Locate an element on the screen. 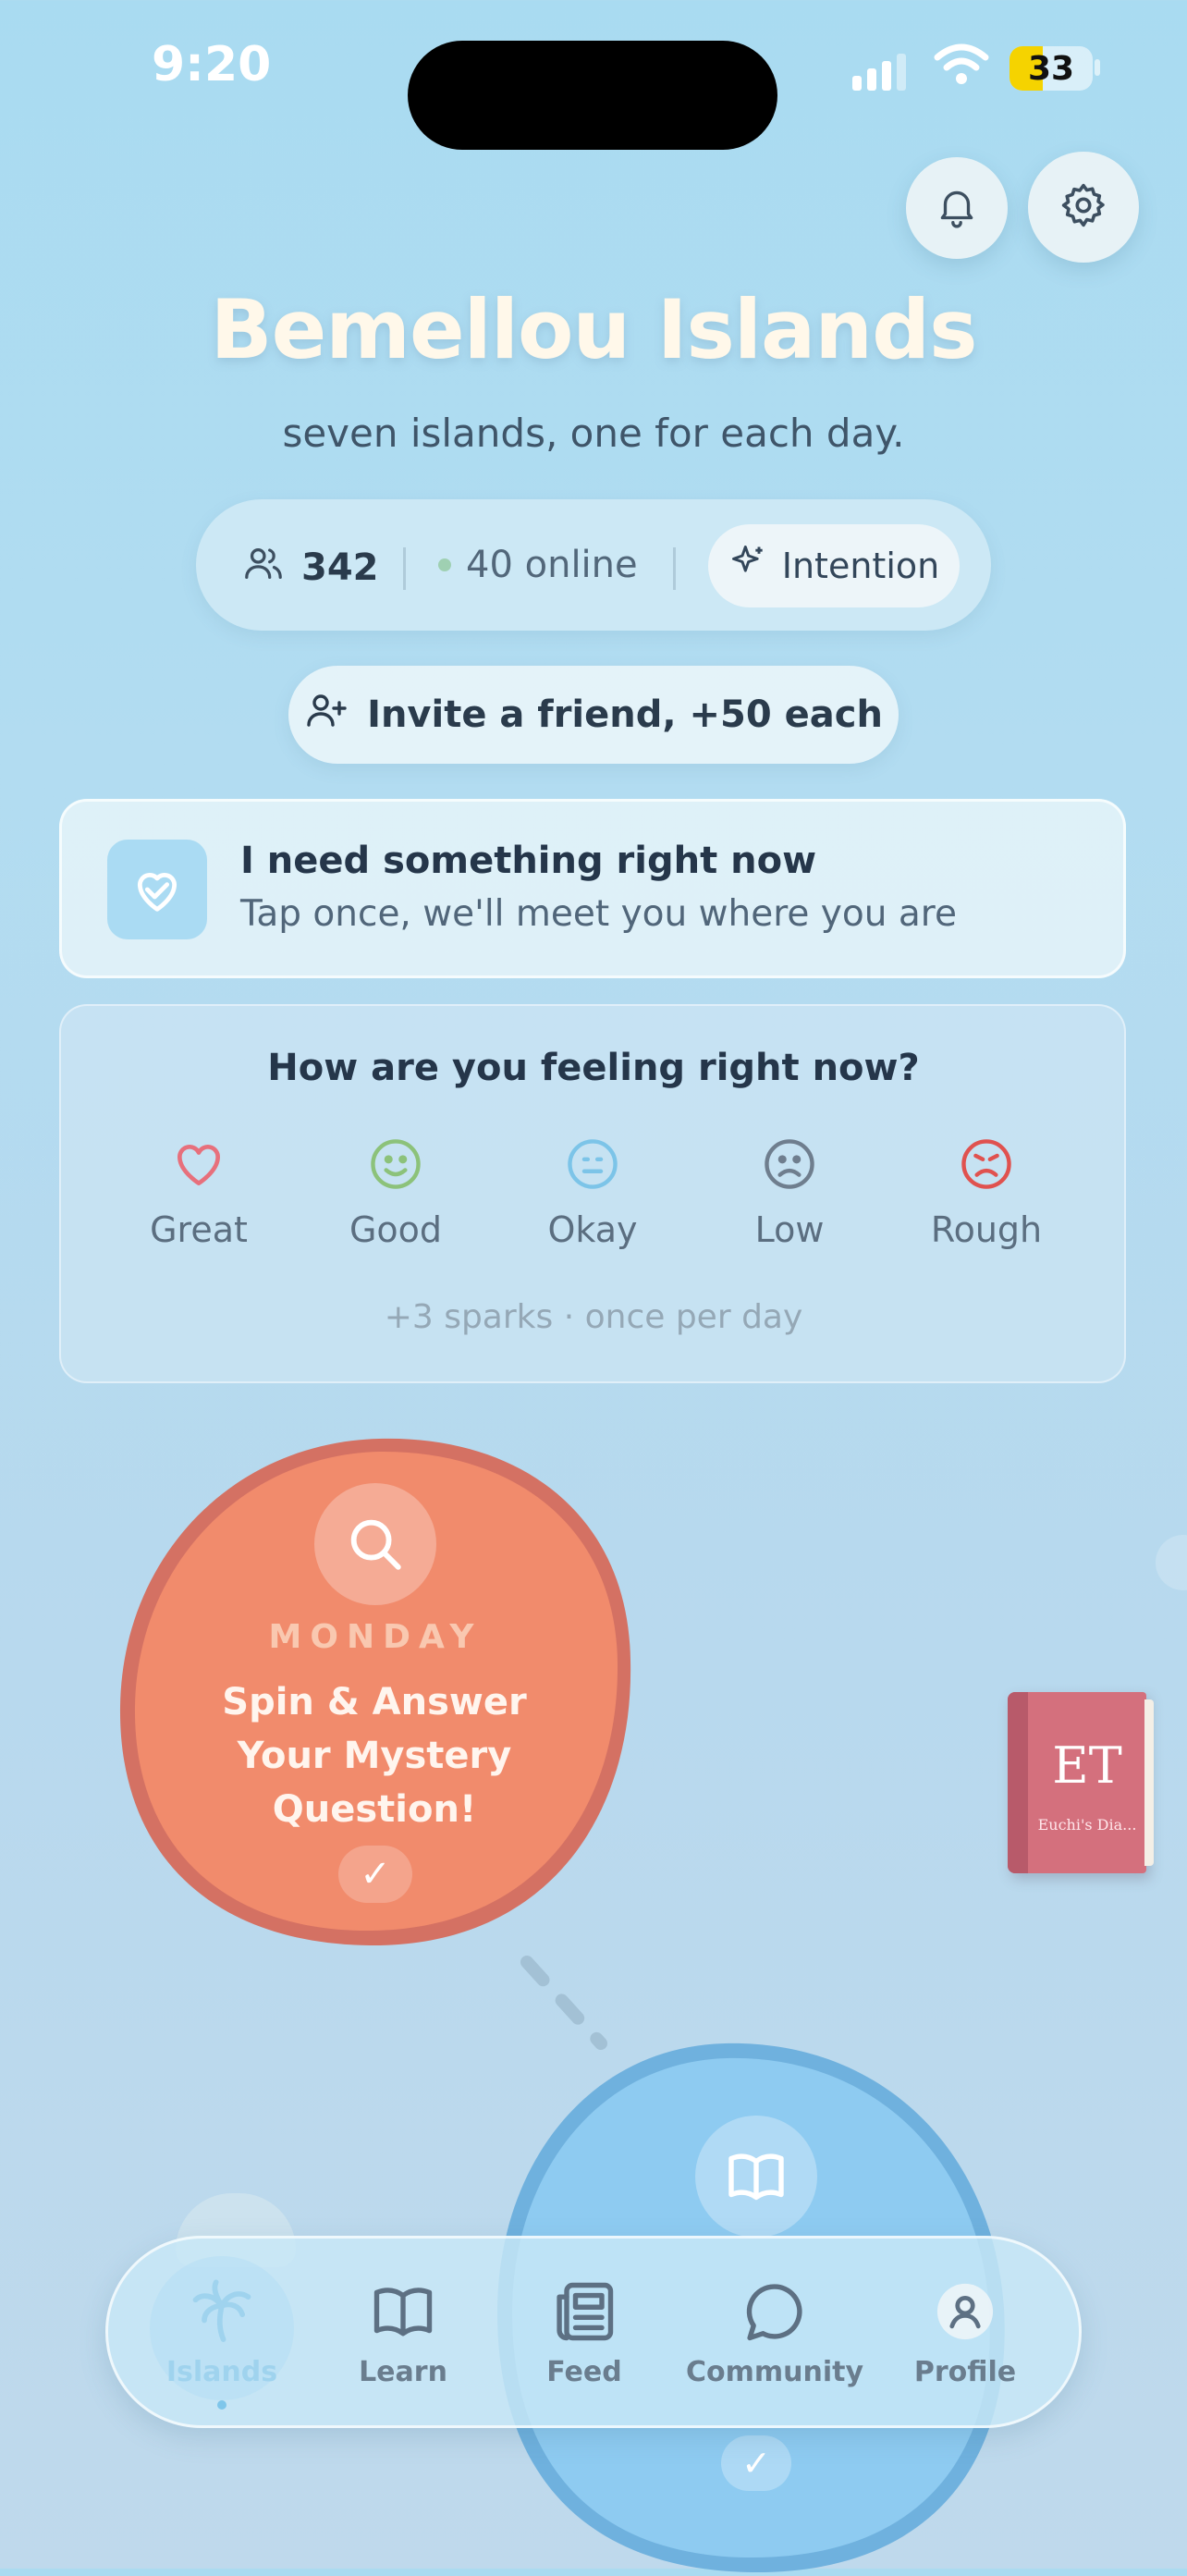 Image resolution: width=1187 pixels, height=2576 pixels. neutral-face-icon is located at coordinates (592, 1168).